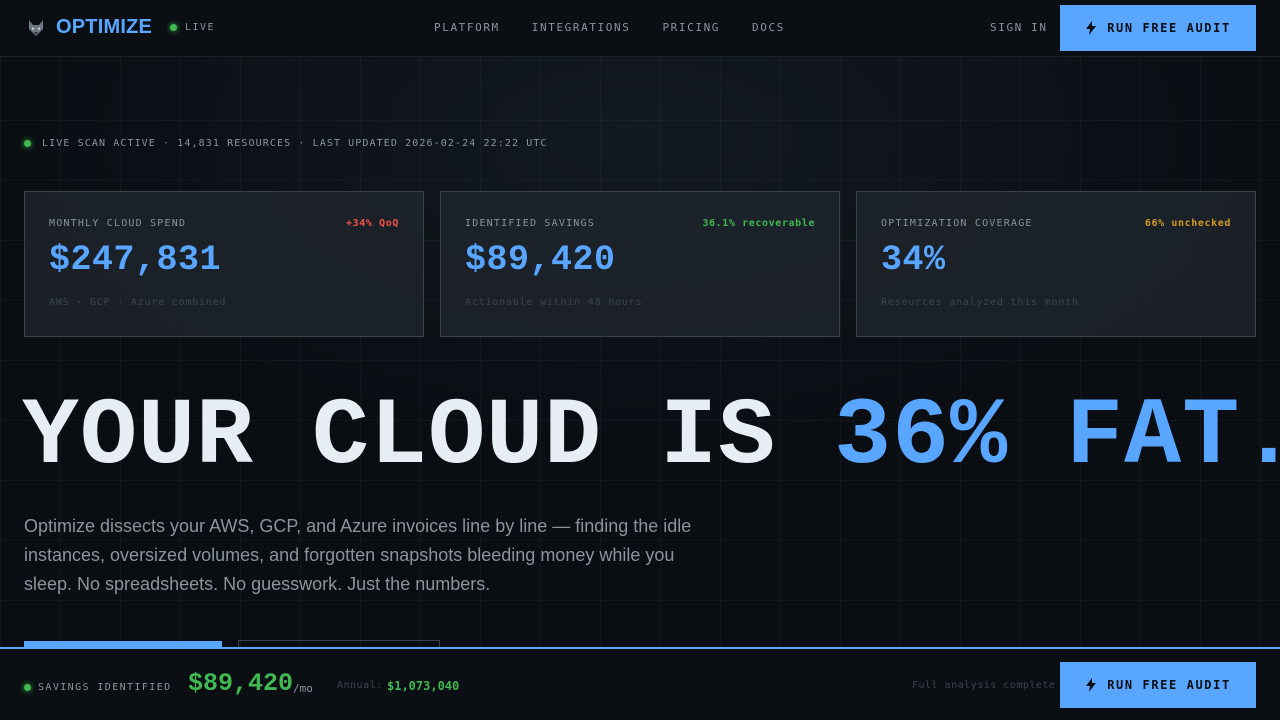 This screenshot has width=1280, height=720. Describe the element at coordinates (758, 223) in the screenshot. I see `metric-badge: 36.1% recoverable` at that location.